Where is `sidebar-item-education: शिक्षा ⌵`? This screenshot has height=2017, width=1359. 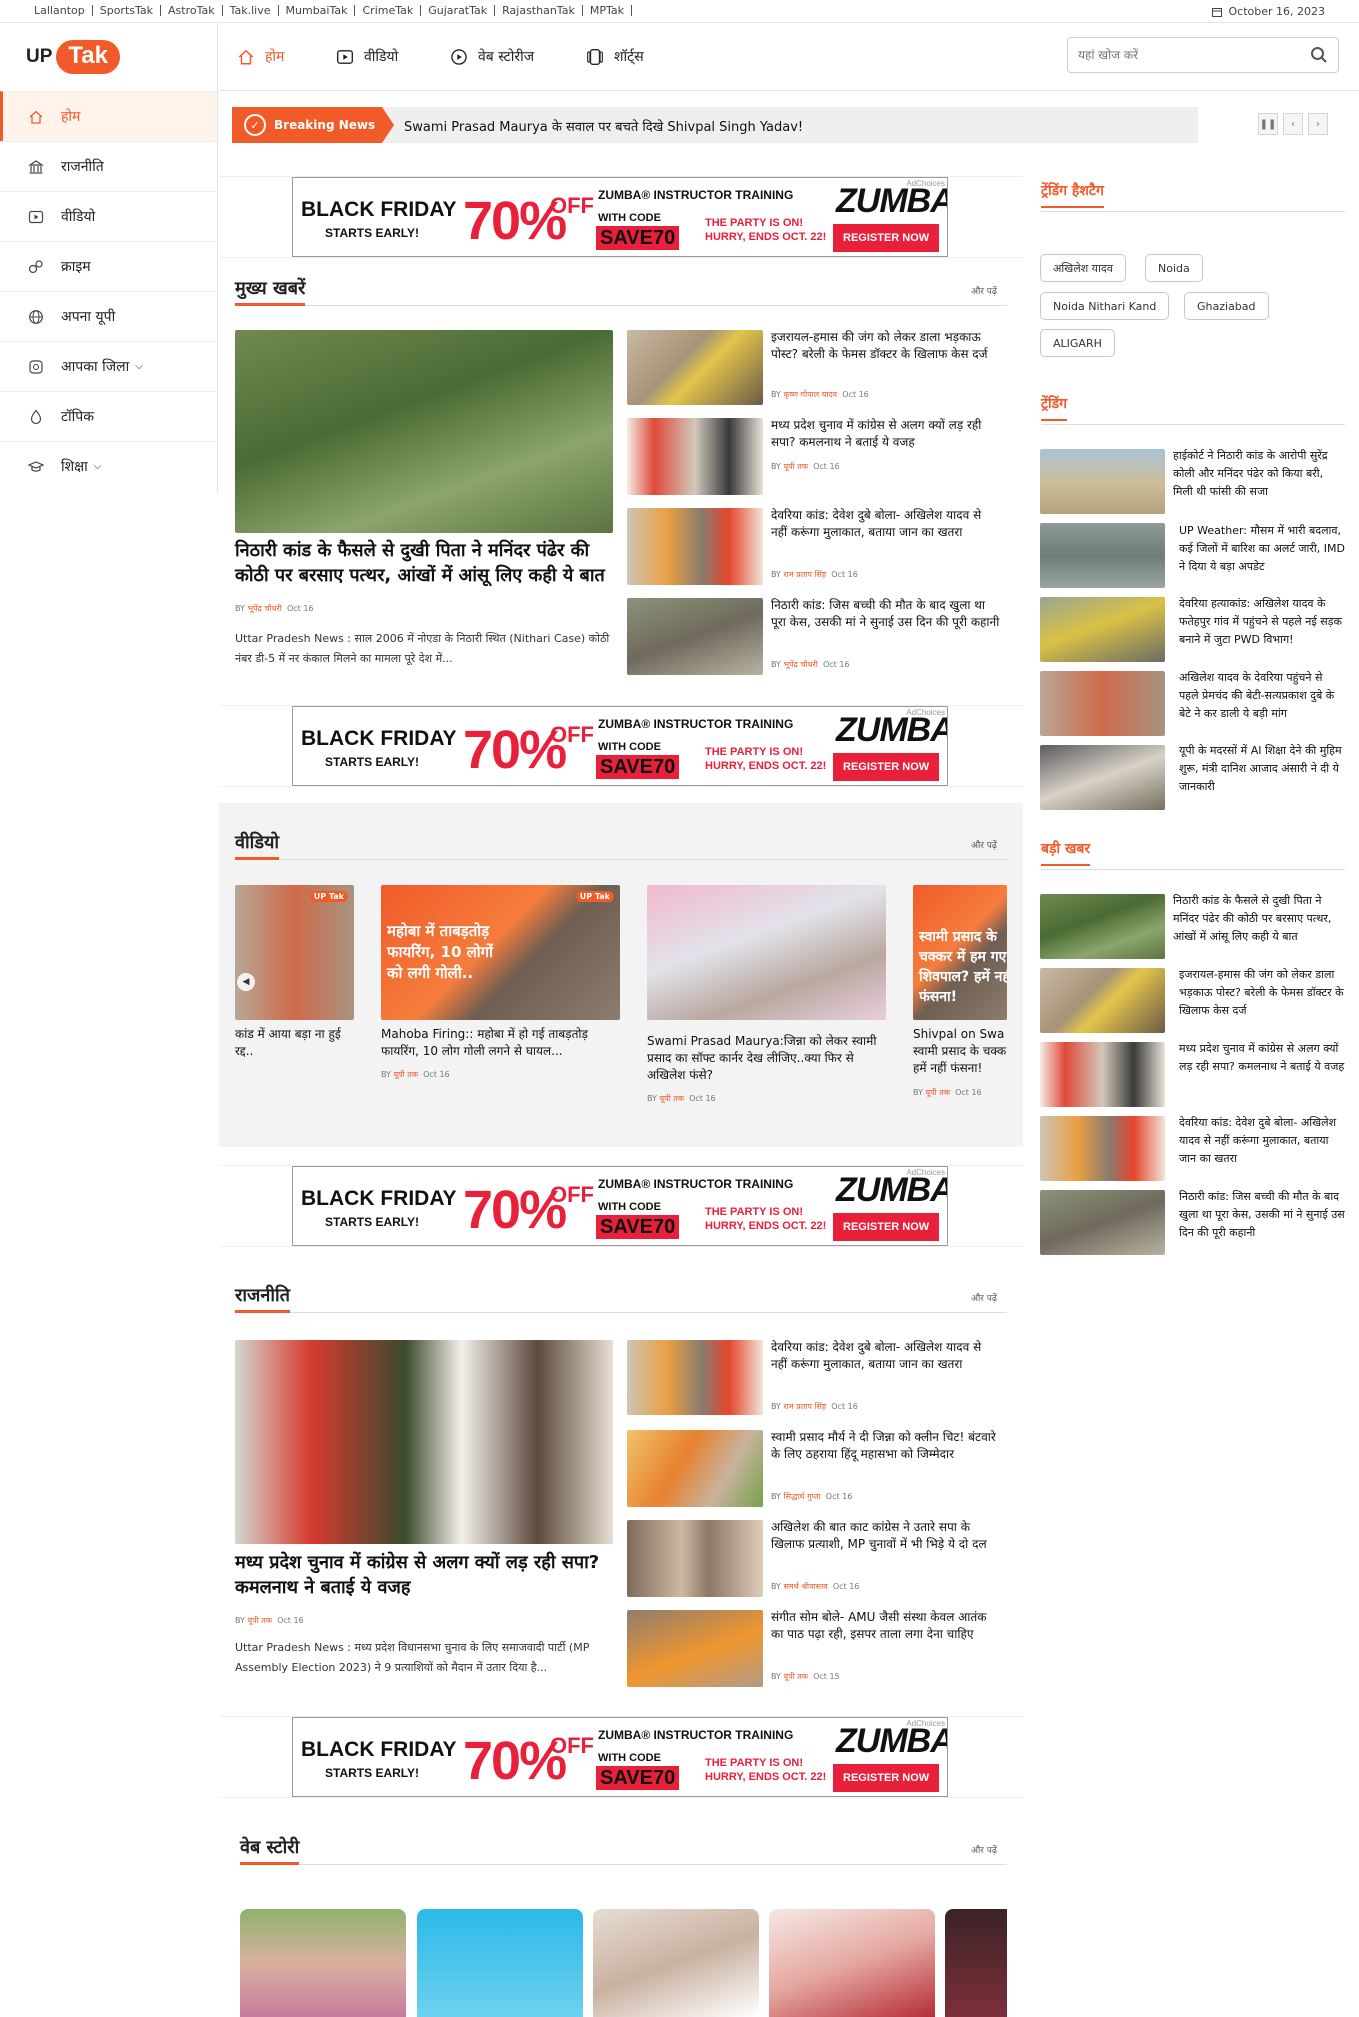
sidebar-item-education: शिक्षा ⌵ is located at coordinates (108, 466).